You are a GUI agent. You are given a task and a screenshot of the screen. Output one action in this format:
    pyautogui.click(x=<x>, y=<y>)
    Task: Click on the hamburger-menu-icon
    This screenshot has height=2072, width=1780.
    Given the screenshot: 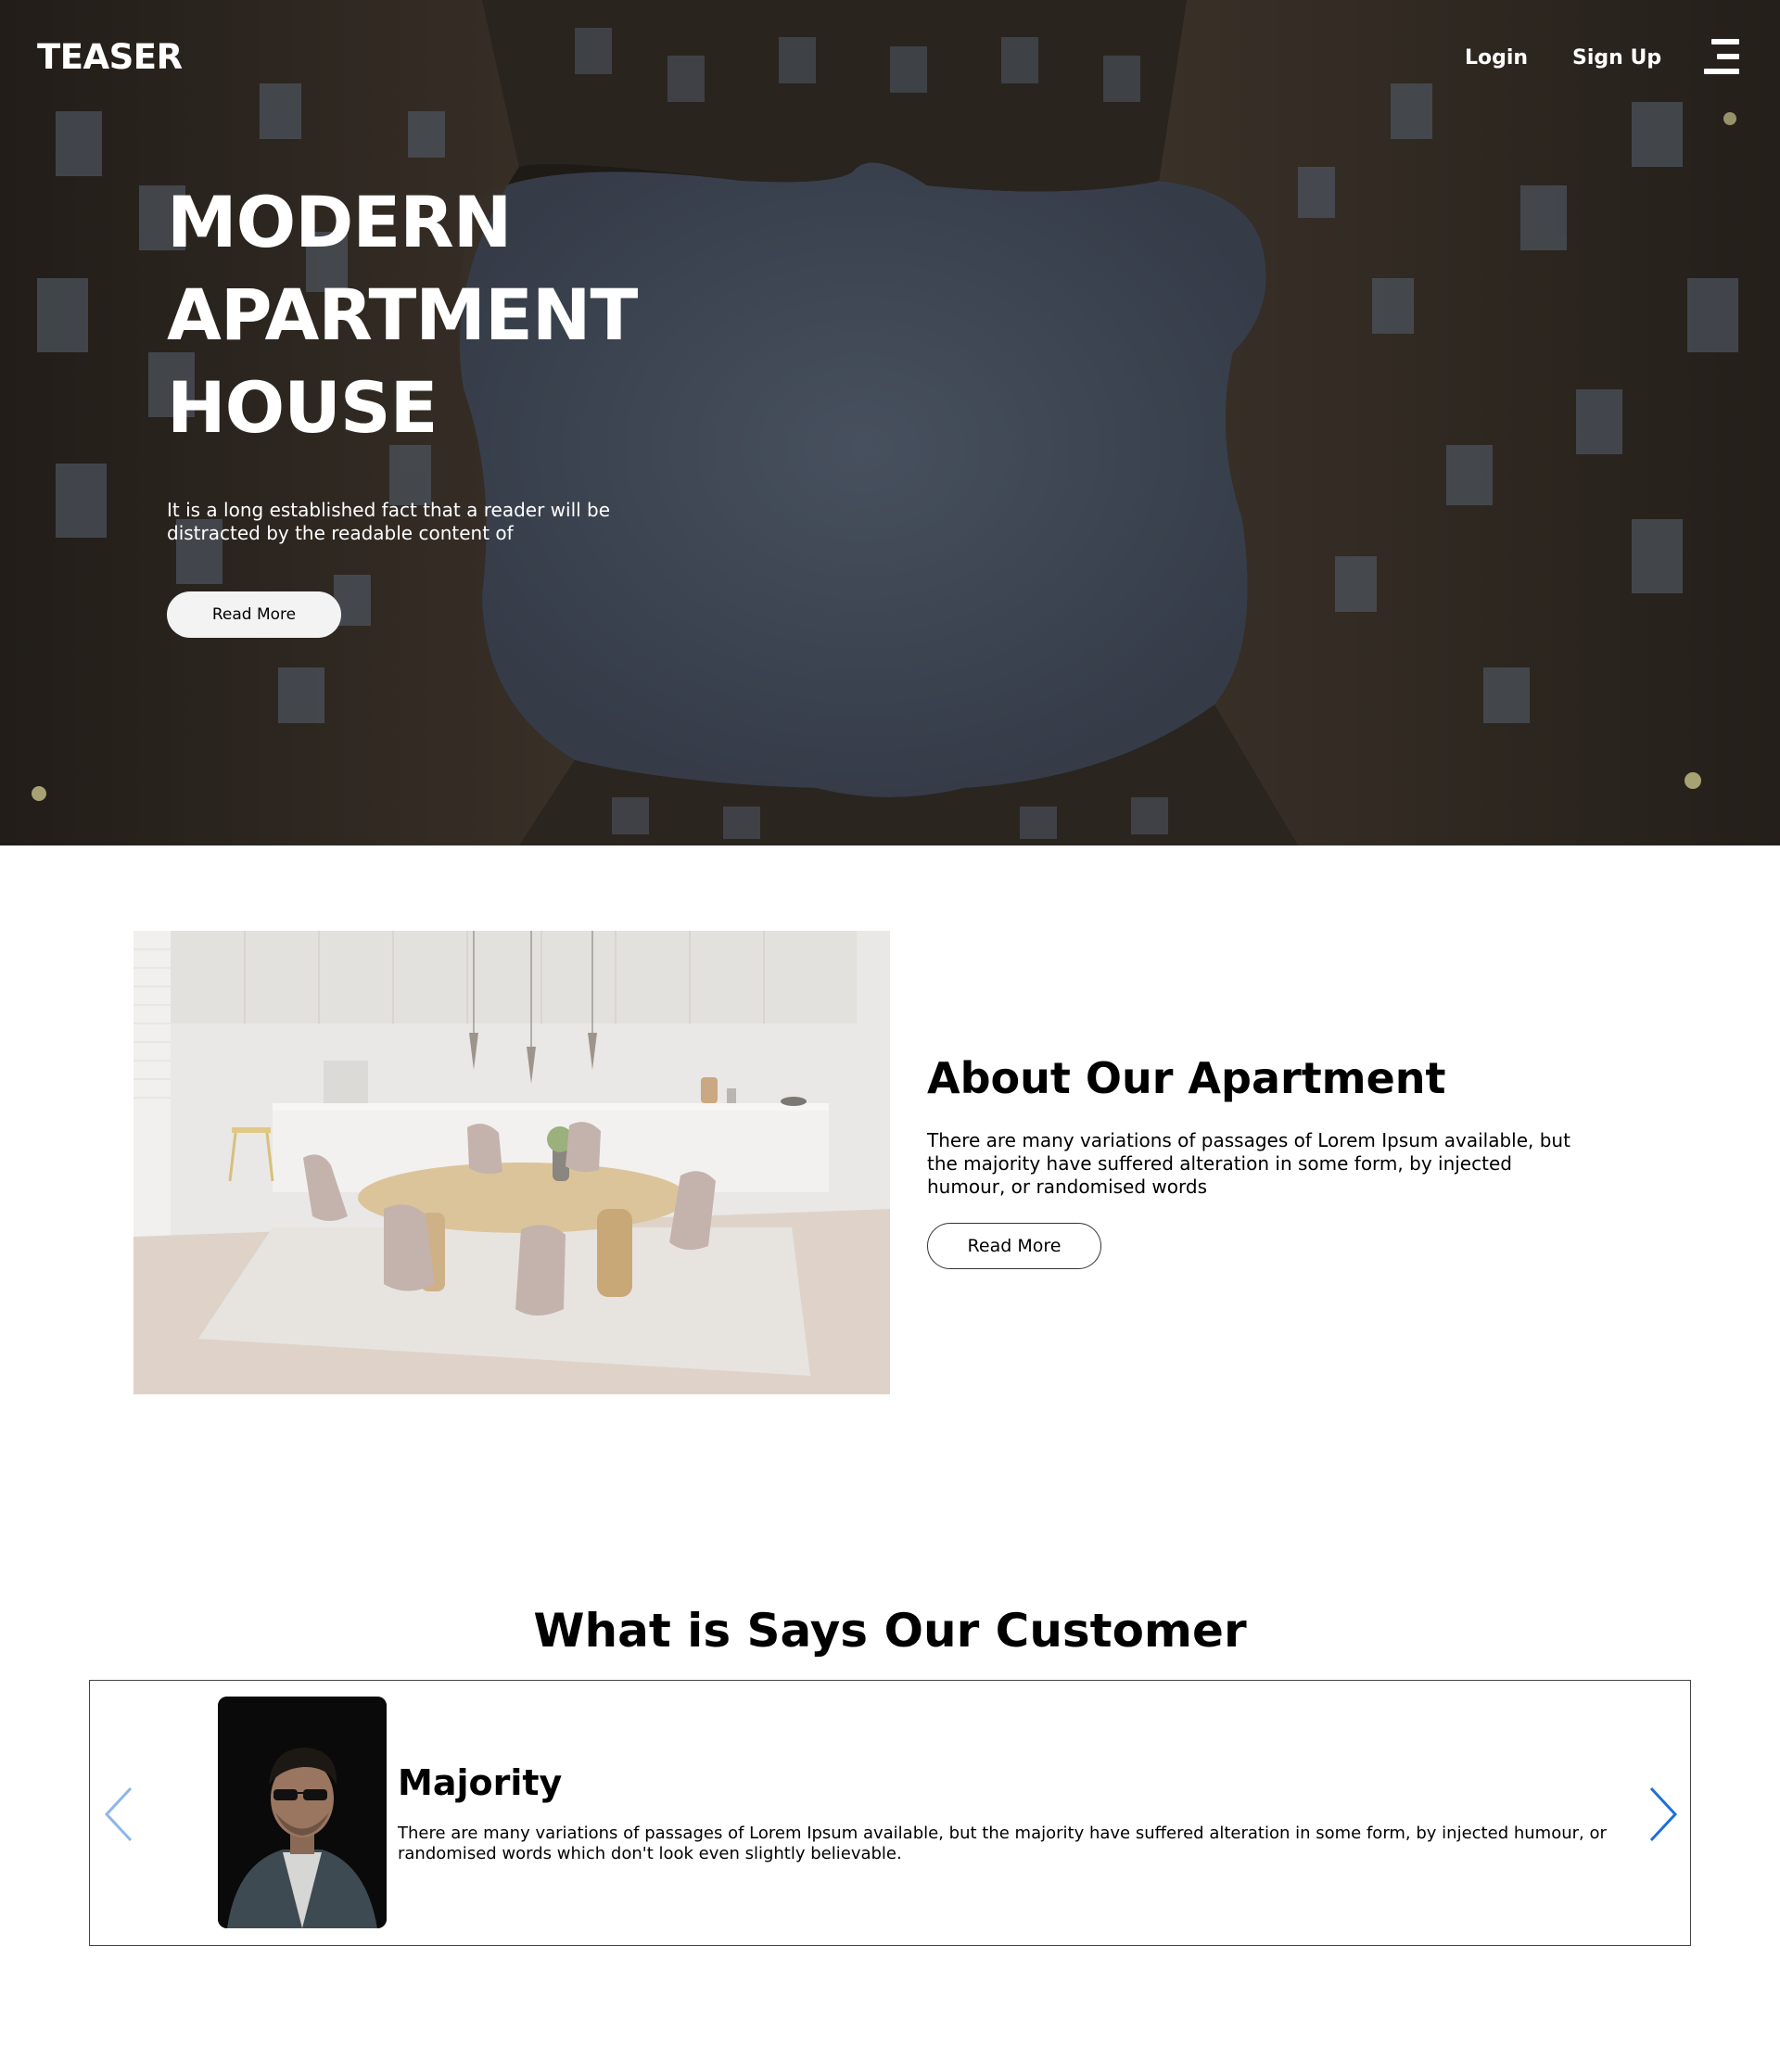 What is the action you would take?
    pyautogui.click(x=1721, y=58)
    